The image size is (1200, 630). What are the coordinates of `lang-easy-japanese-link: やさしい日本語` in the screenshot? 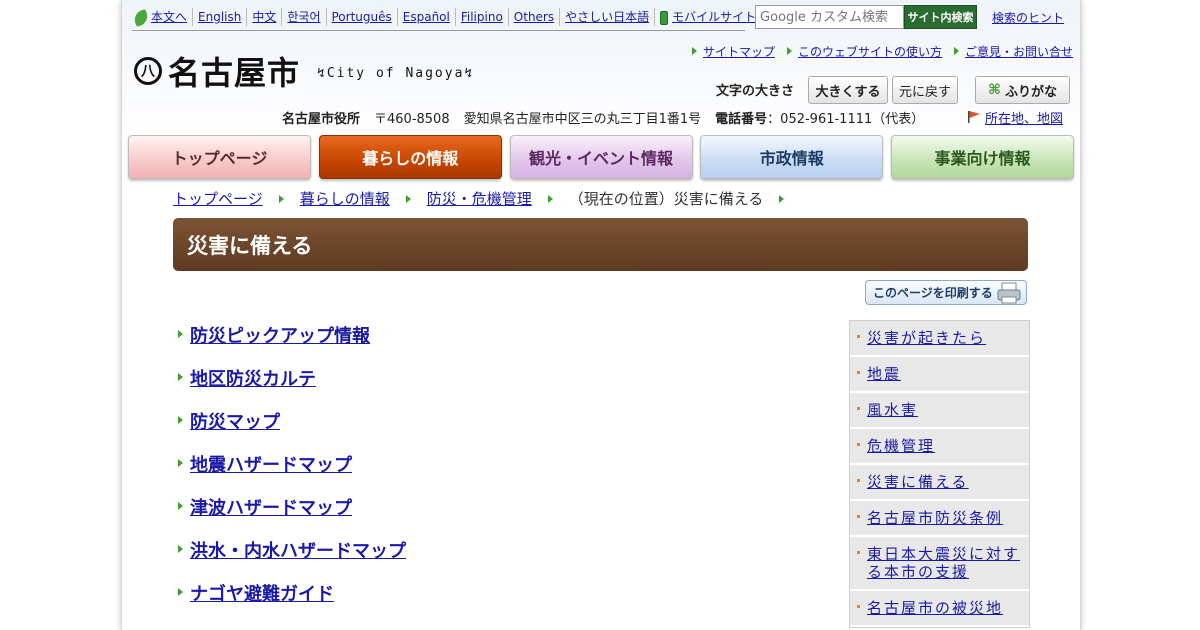 It's located at (606, 17).